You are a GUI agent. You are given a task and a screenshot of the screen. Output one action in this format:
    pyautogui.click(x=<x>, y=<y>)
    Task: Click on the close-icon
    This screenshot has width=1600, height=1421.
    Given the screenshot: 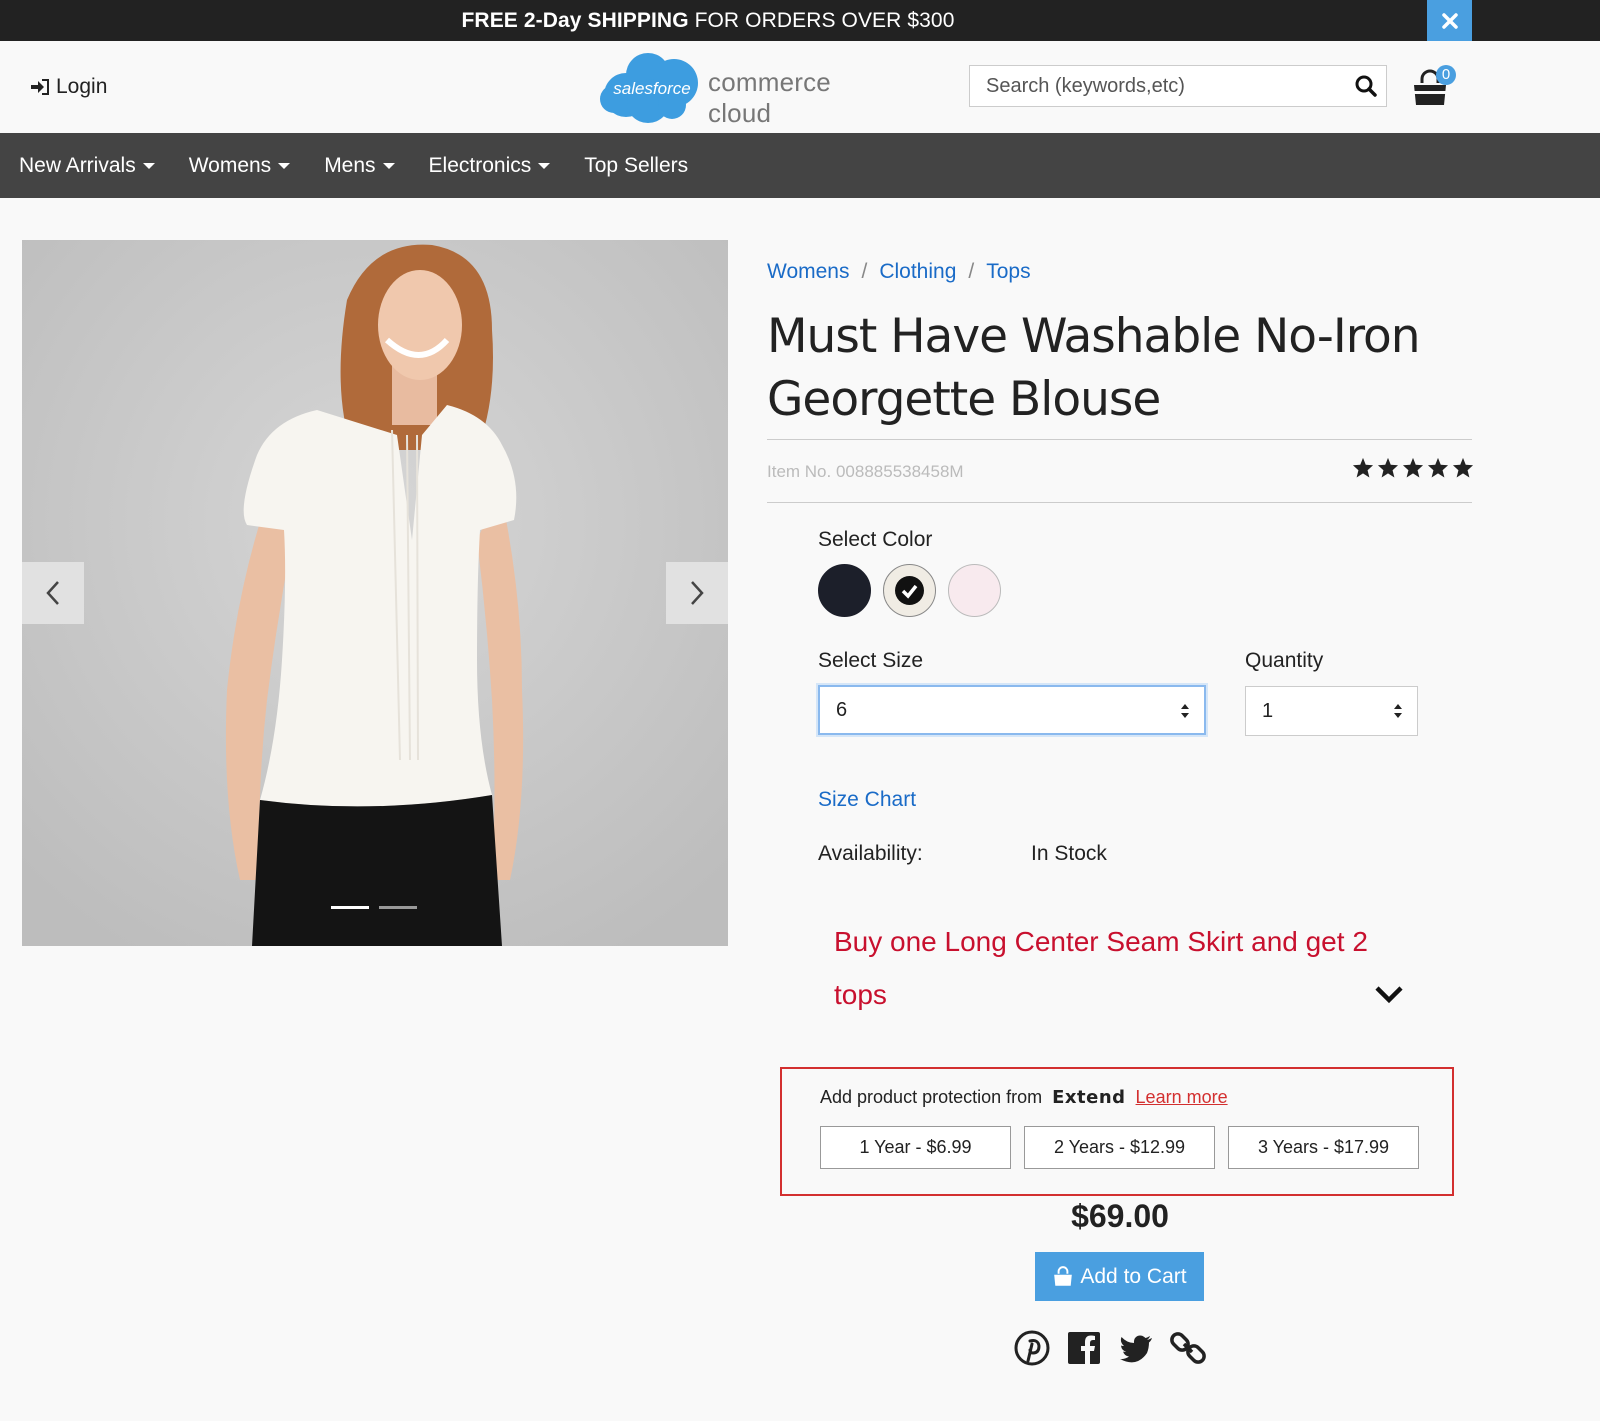 What is the action you would take?
    pyautogui.click(x=1449, y=20)
    